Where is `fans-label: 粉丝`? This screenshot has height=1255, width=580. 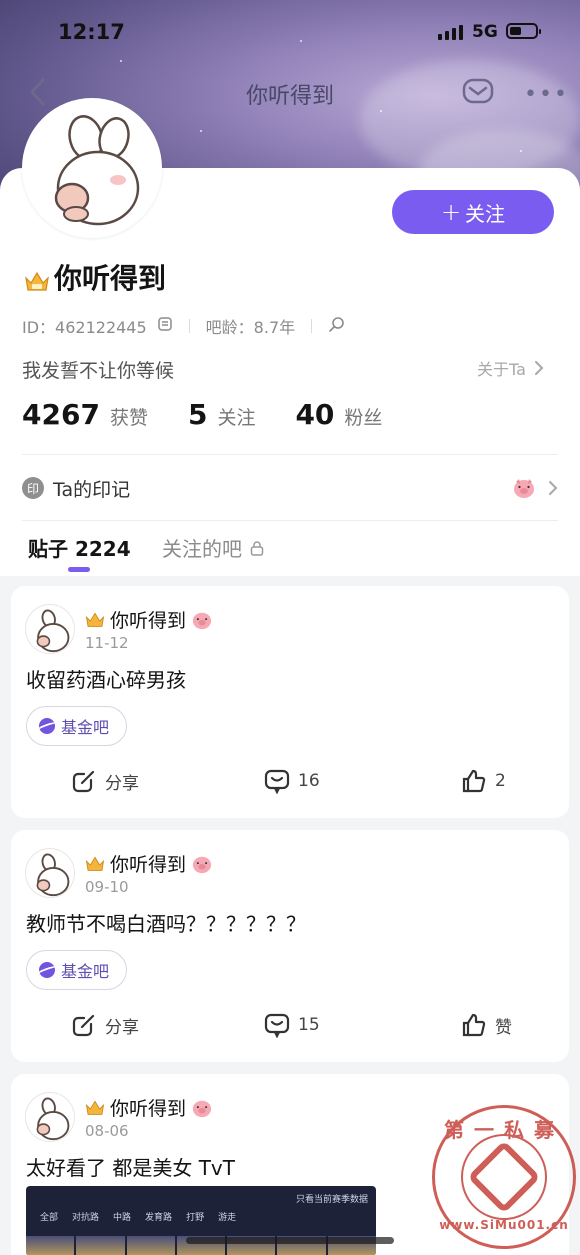 fans-label: 粉丝 is located at coordinates (363, 418).